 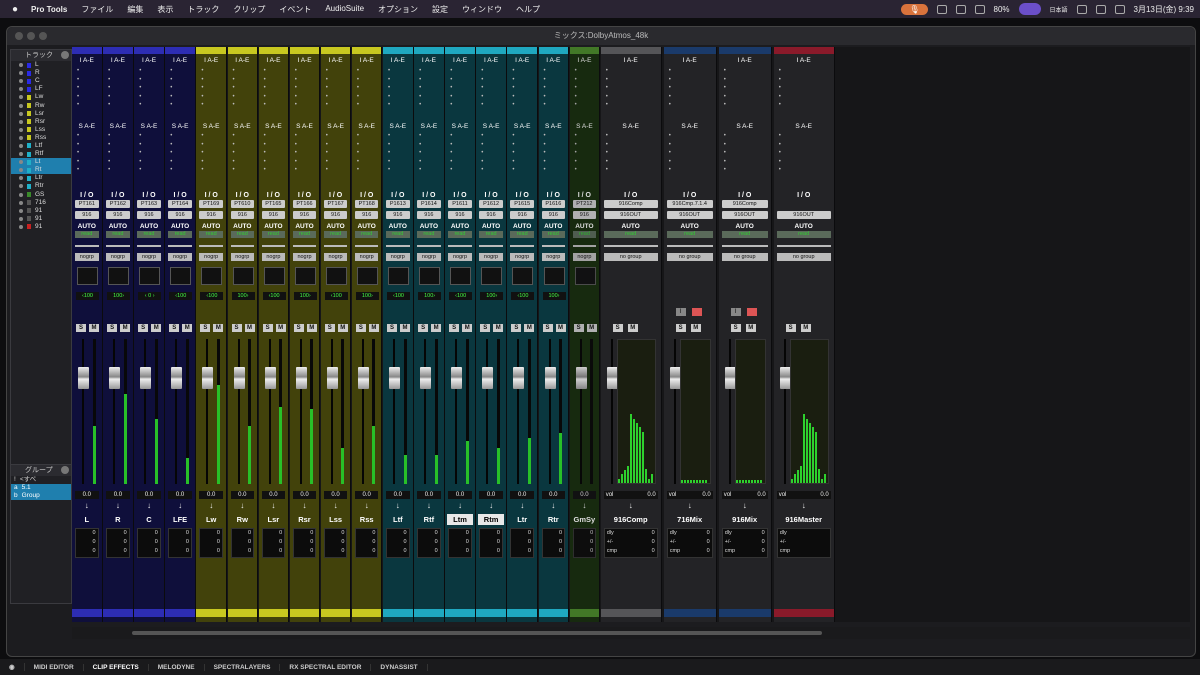 I want to click on pan-value: 100›, so click(x=305, y=296).